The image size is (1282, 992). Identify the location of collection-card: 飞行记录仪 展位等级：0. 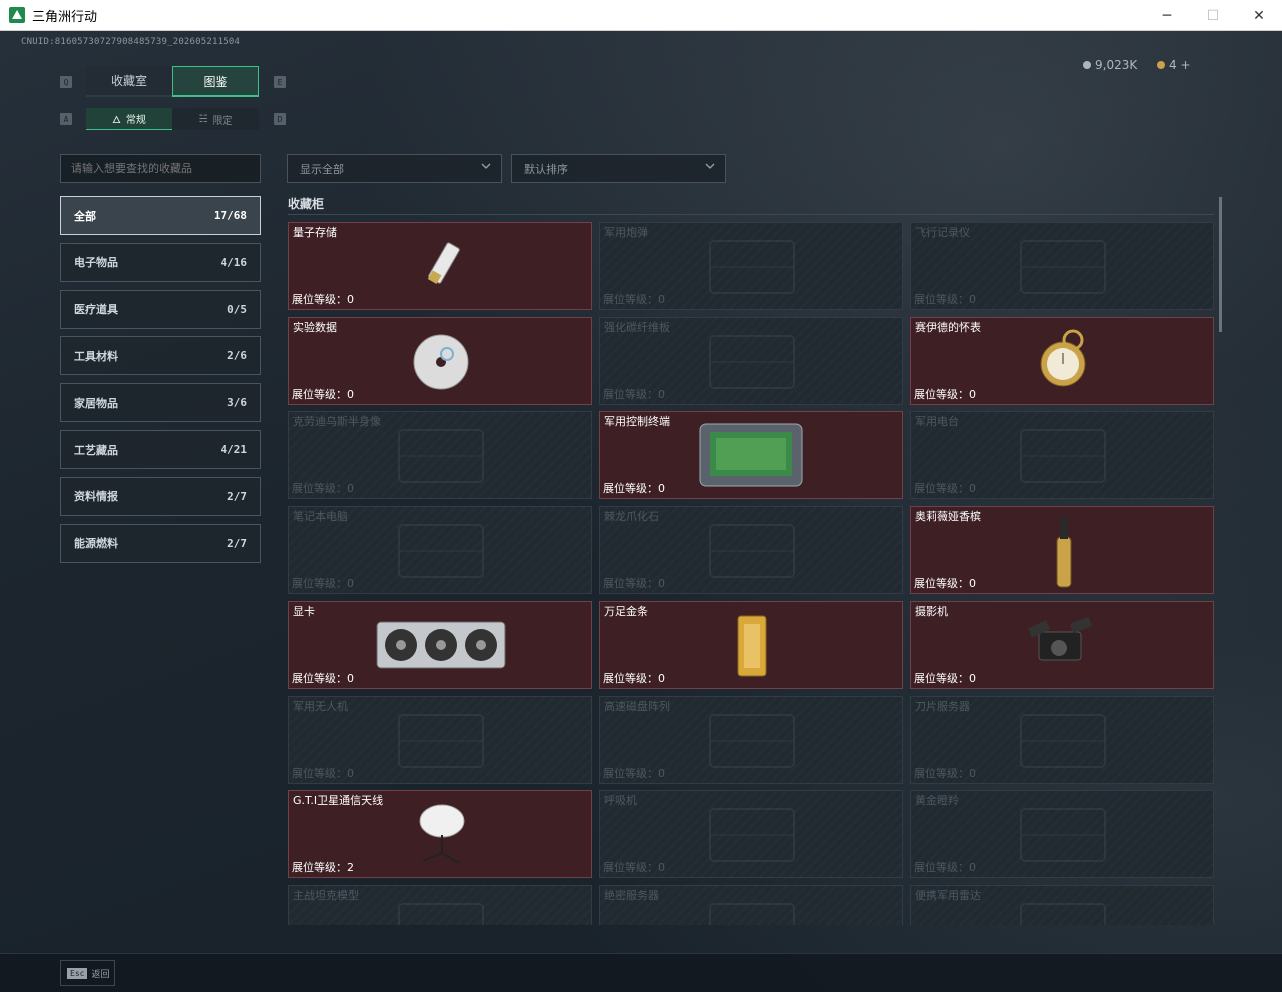
(1062, 266).